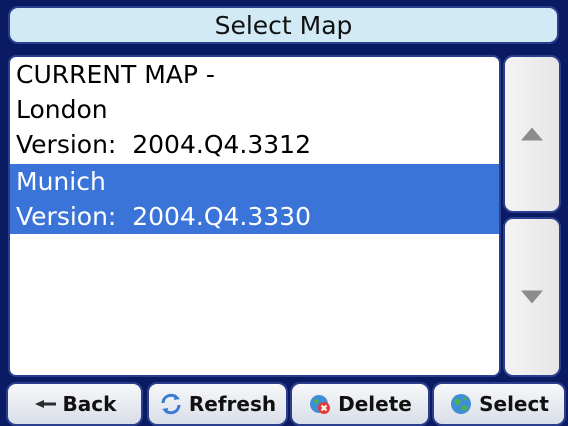 The image size is (568, 426). I want to click on back-button: Back, so click(74, 404).